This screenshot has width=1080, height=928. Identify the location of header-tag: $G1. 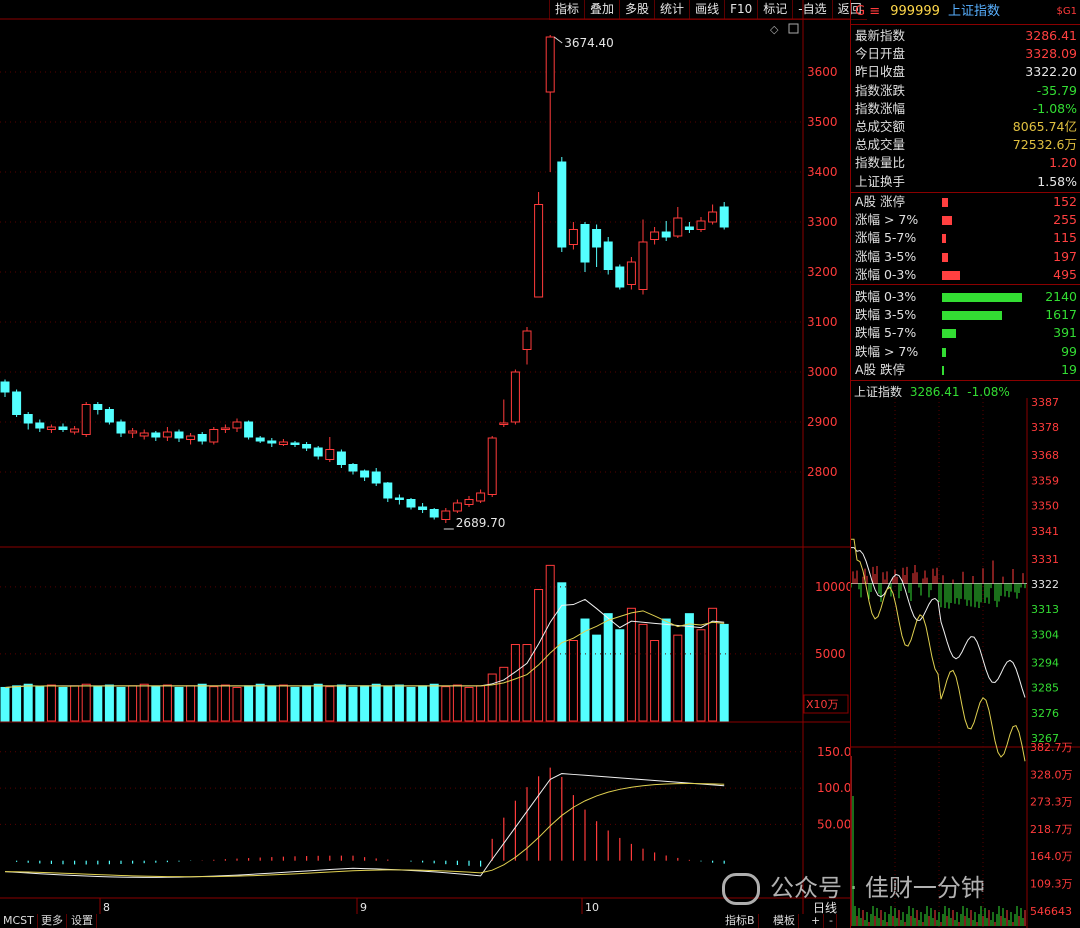
(1067, 12).